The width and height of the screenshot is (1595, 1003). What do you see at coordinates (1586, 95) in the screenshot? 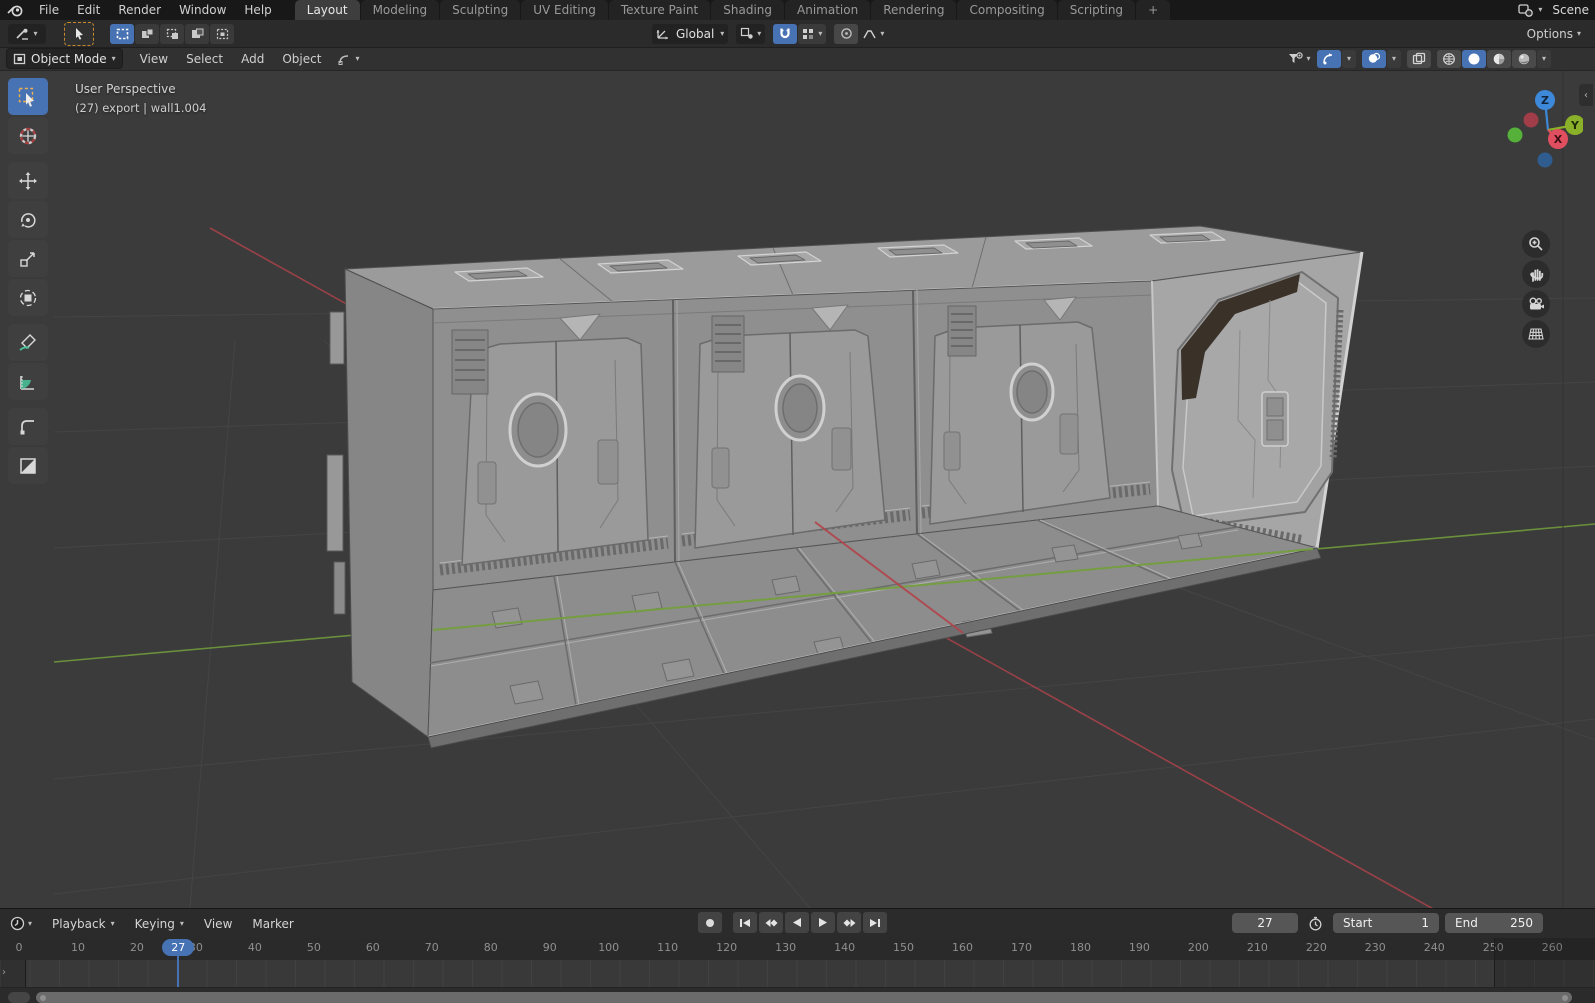
I see `sidebar-toggle: ‹` at bounding box center [1586, 95].